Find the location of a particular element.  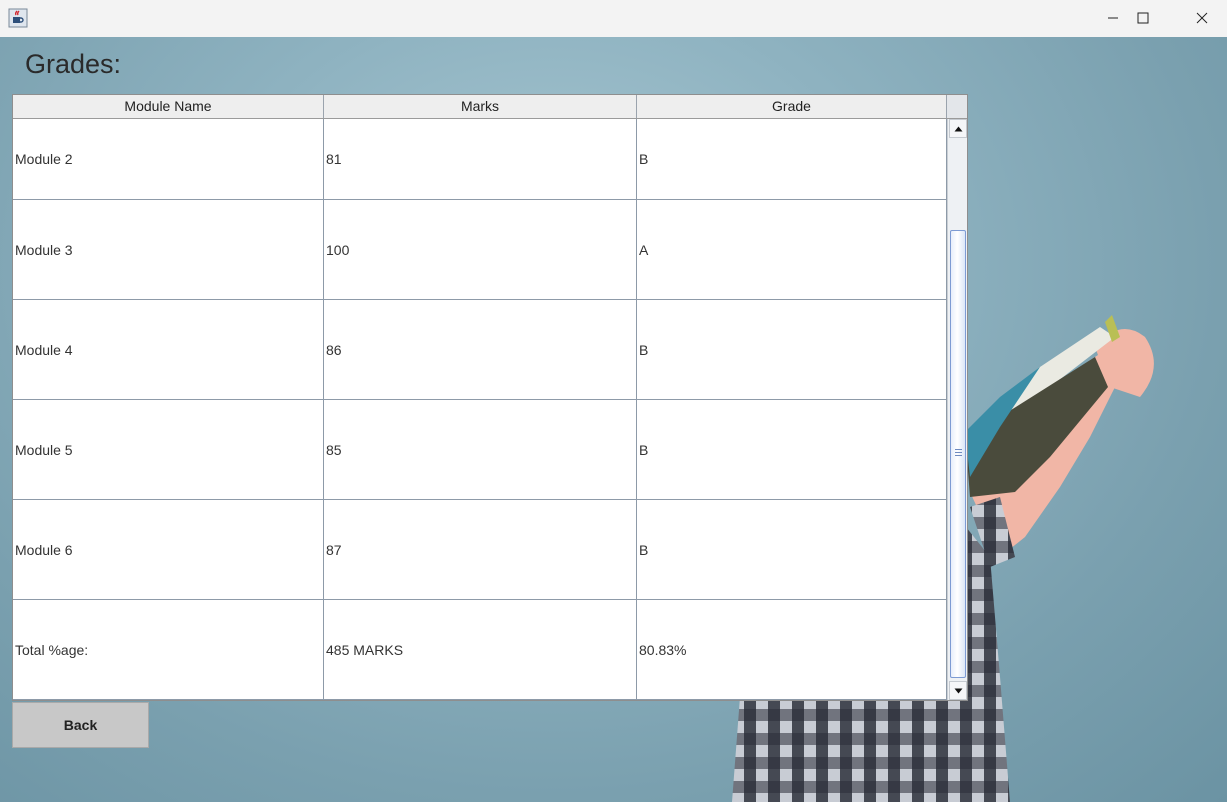

arrow-up-icon is located at coordinates (958, 128).